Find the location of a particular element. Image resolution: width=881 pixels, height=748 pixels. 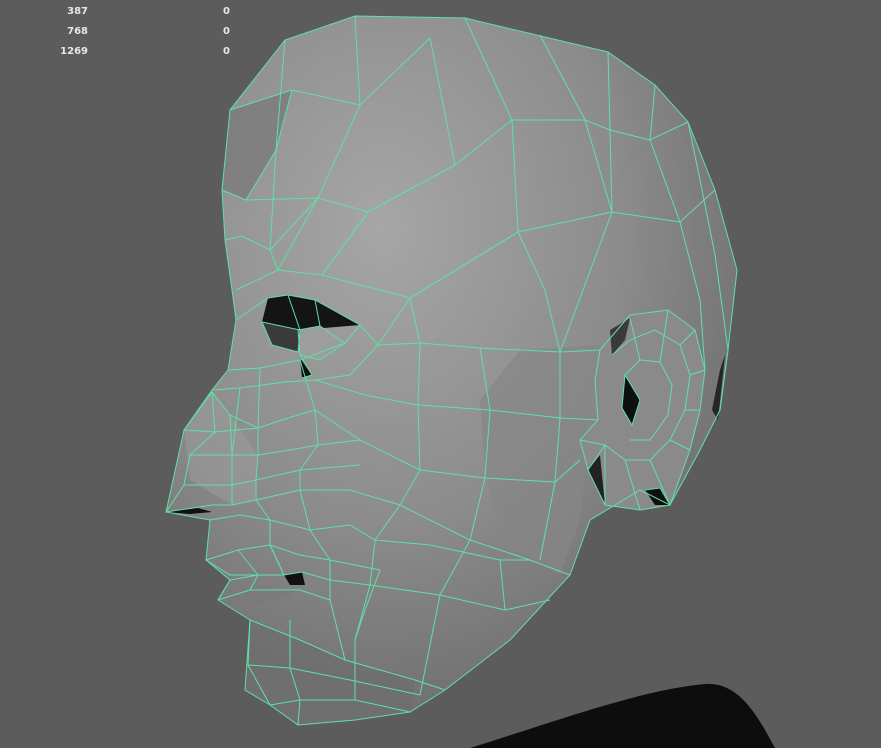

hud-row: 768 0 is located at coordinates (135, 32).